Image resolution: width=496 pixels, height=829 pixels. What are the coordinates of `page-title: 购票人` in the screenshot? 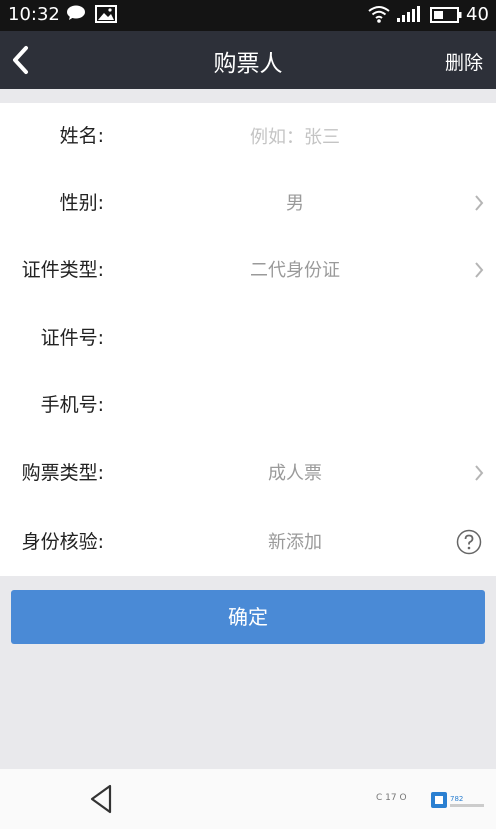 It's located at (248, 64).